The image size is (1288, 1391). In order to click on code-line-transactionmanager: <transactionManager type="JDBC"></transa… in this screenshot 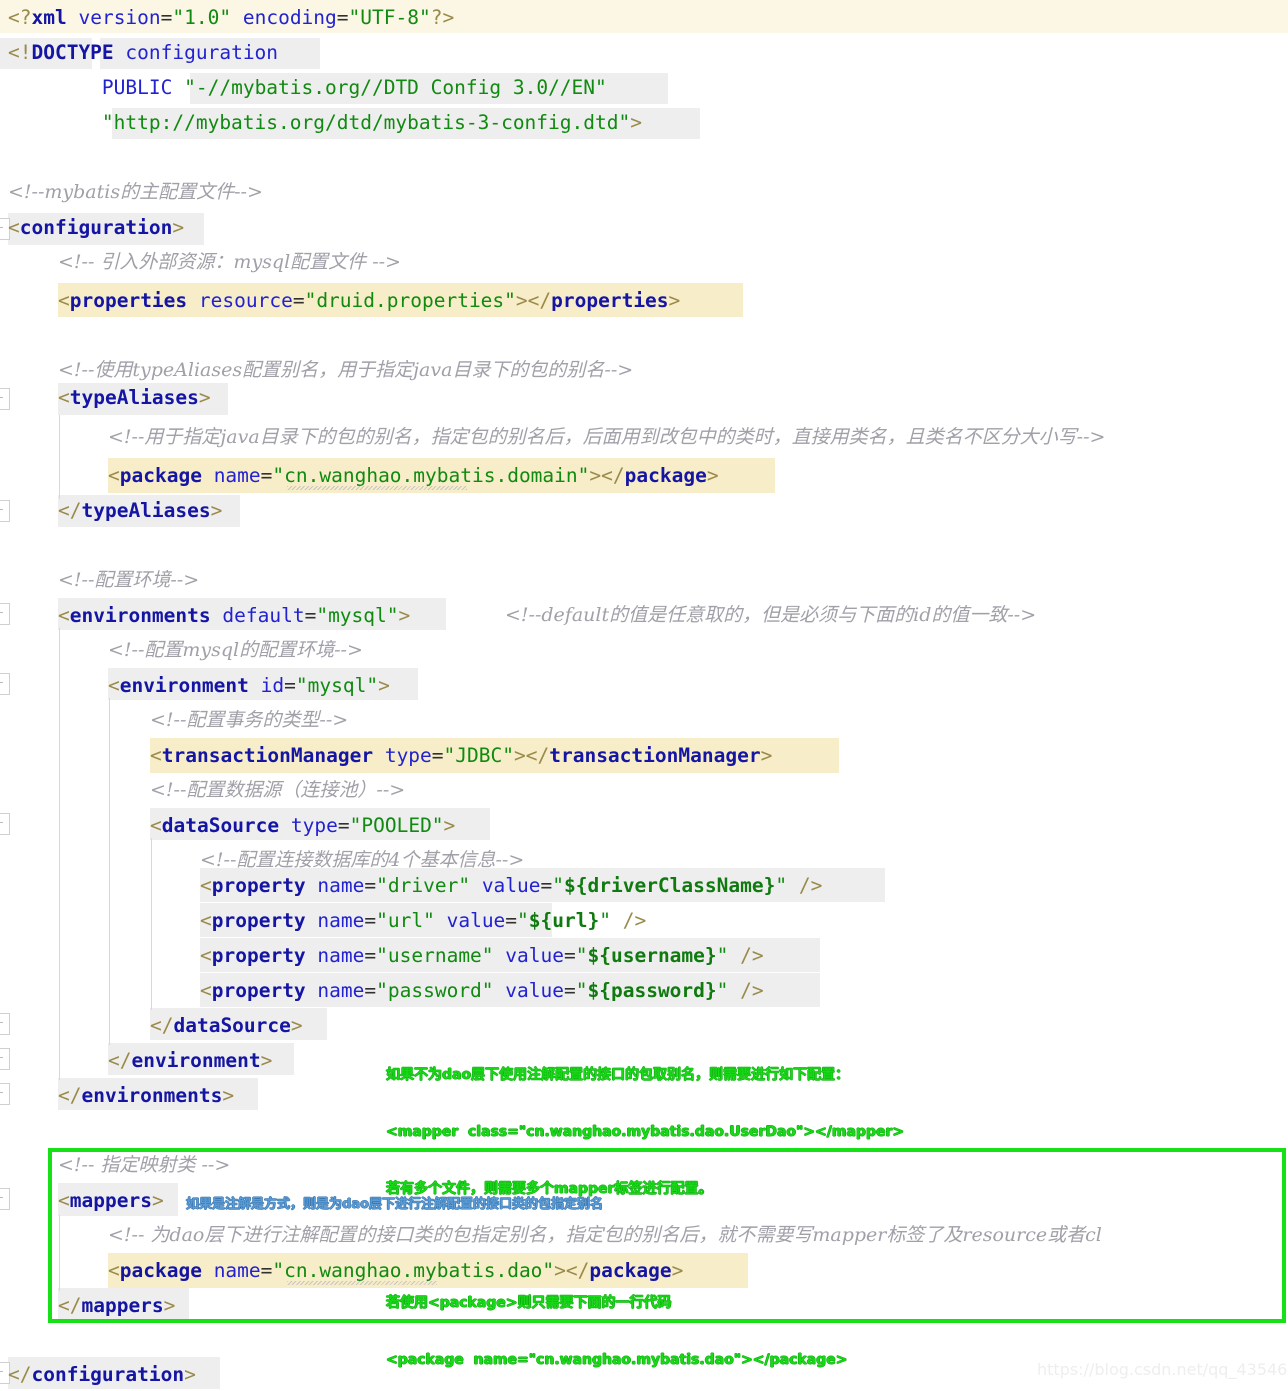, I will do `click(461, 755)`.